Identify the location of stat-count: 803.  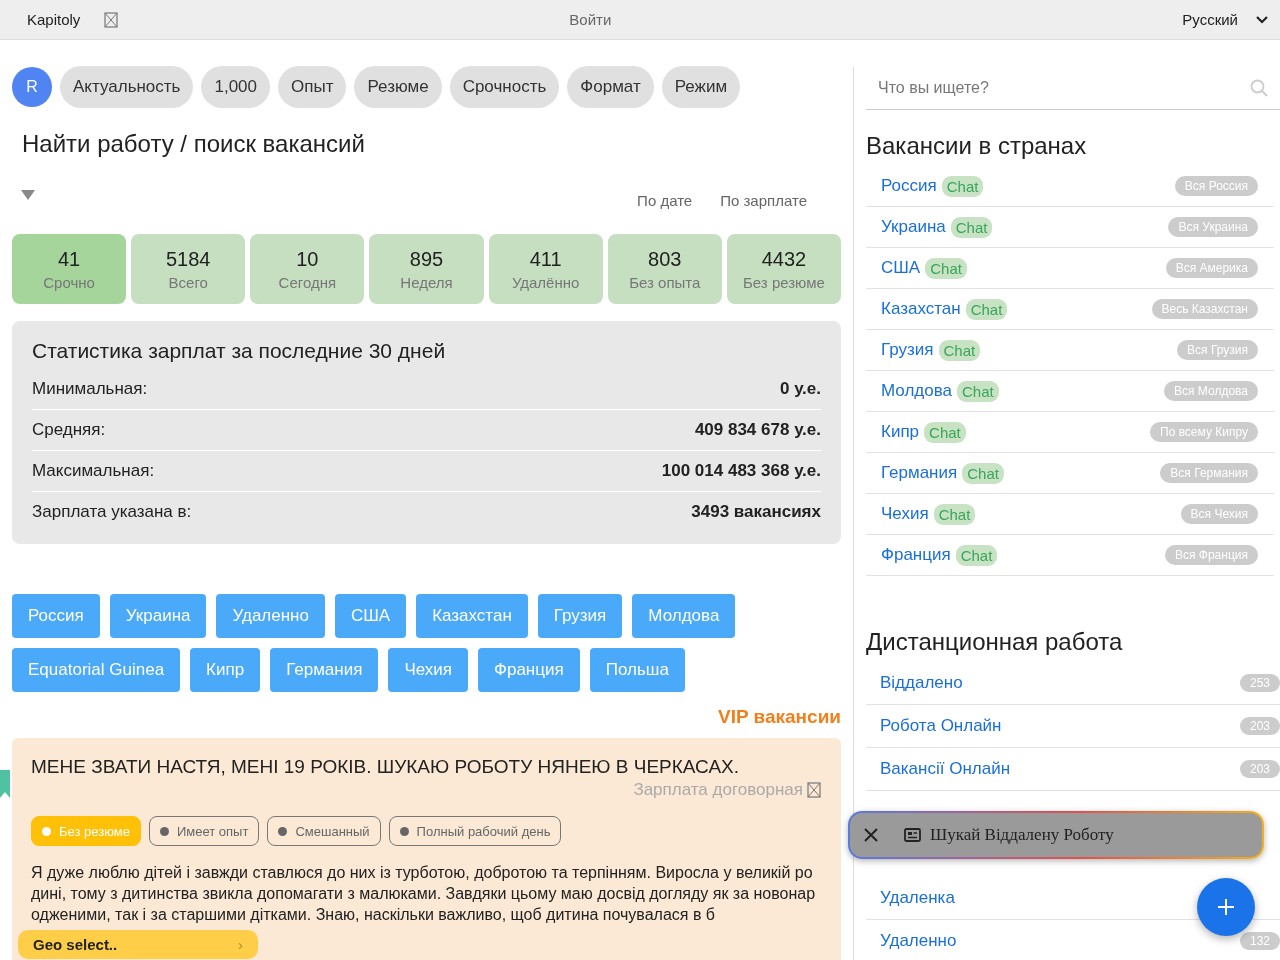
(665, 259).